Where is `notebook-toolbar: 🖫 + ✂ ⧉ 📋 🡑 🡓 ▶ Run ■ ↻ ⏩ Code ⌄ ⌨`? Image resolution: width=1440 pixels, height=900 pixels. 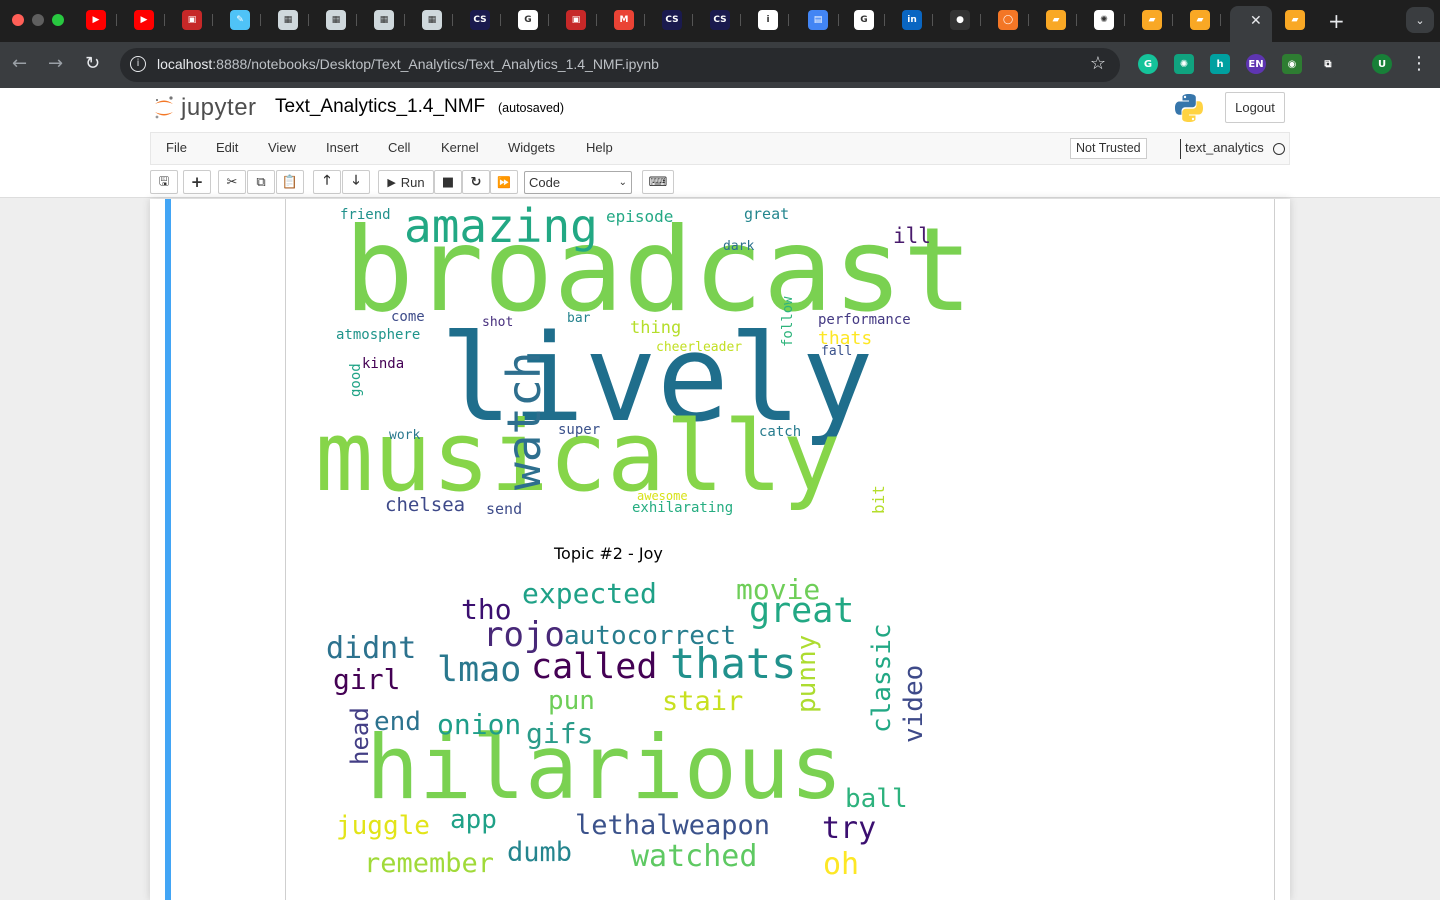
notebook-toolbar: 🖫 + ✂ ⧉ 📋 🡑 🡓 ▶ Run ■ ↻ ⏩ Code ⌄ ⌨ is located at coordinates (720, 182).